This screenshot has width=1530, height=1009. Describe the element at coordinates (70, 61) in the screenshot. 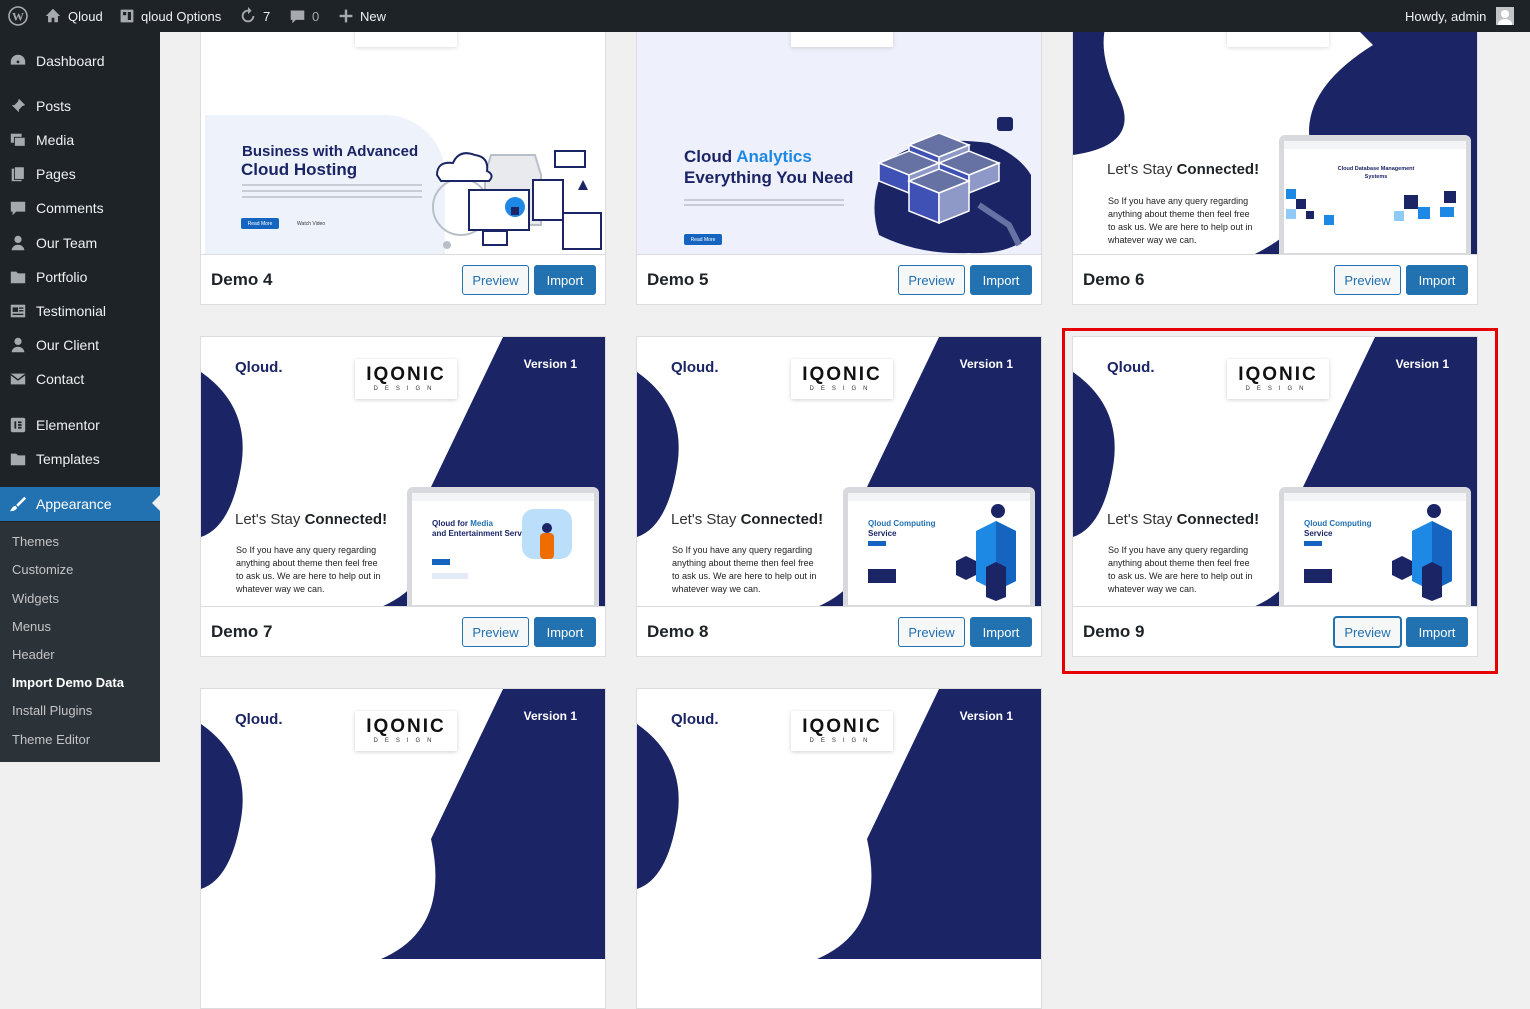

I see `sidebar-item-label: Dashboard` at that location.